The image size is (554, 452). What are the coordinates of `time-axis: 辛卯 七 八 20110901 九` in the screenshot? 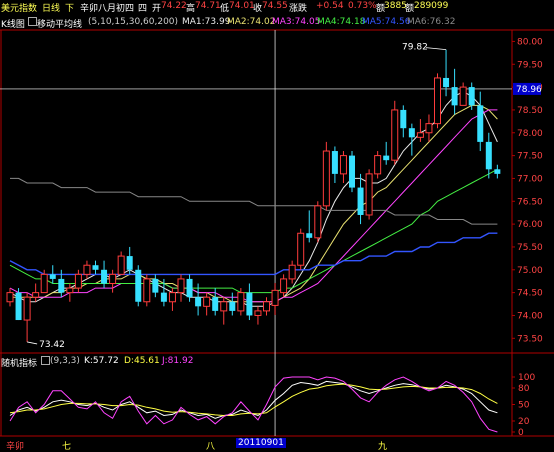 It's located at (277, 444).